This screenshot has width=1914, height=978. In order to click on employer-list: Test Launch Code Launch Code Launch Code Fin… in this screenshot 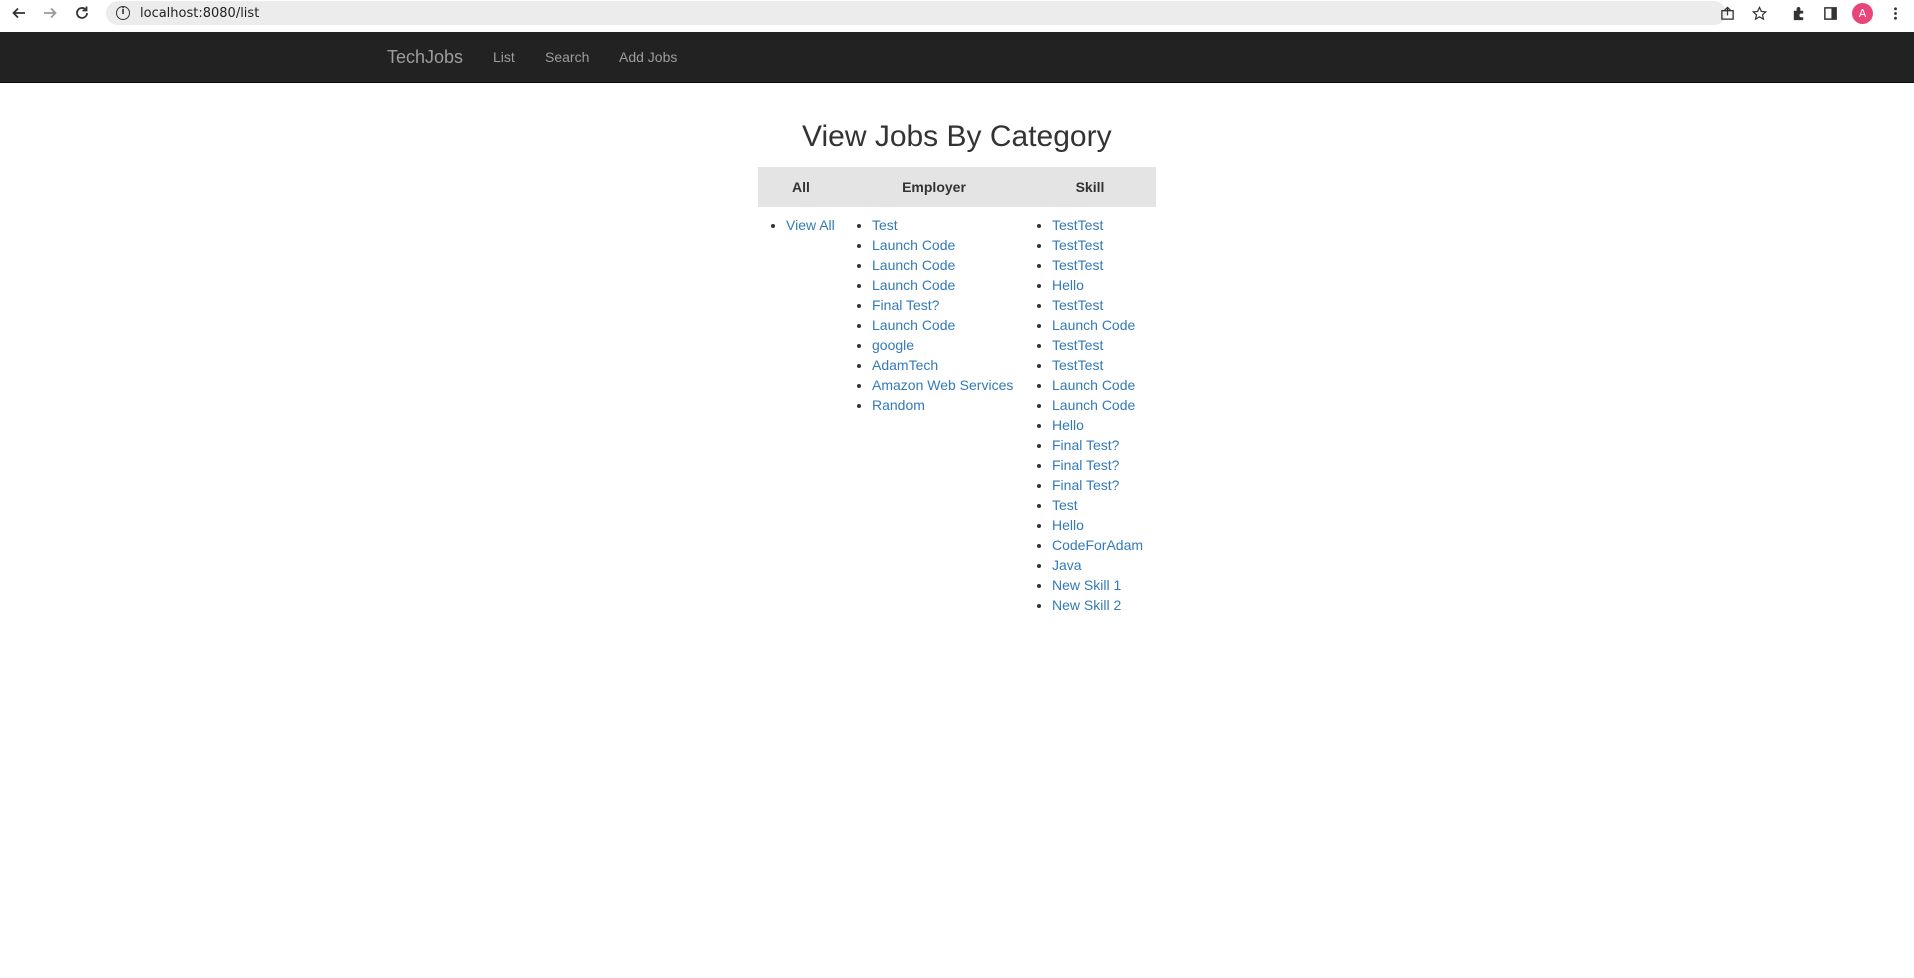, I will do `click(934, 315)`.